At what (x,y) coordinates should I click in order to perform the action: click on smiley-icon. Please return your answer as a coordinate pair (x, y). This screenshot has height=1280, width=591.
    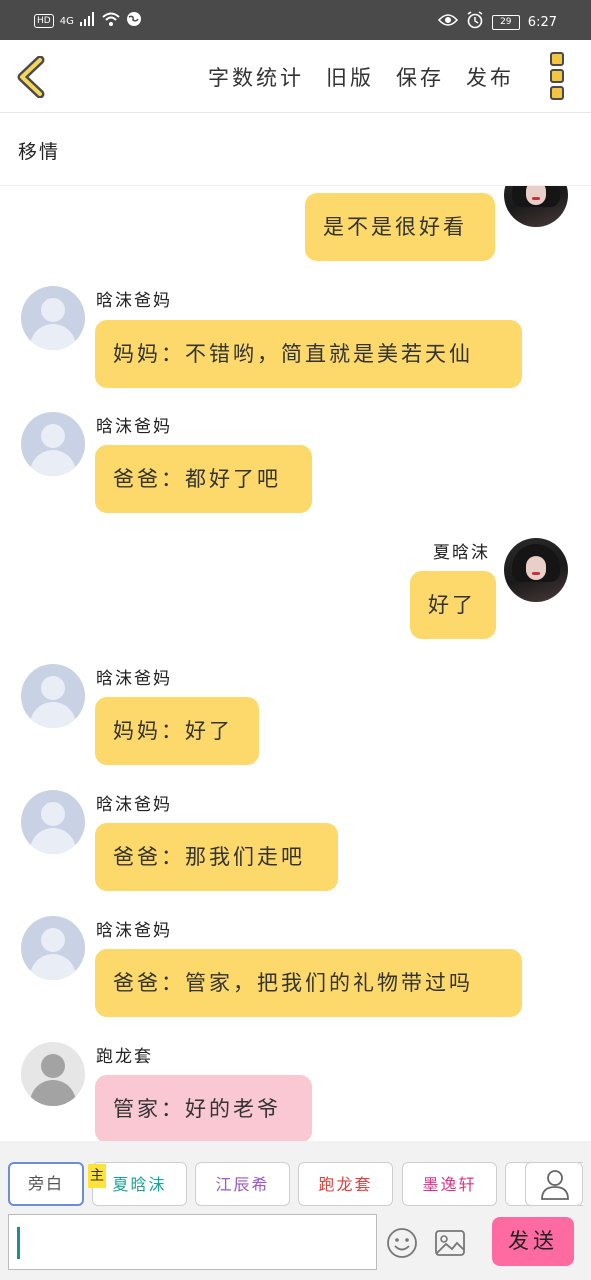
    Looking at the image, I should click on (402, 1243).